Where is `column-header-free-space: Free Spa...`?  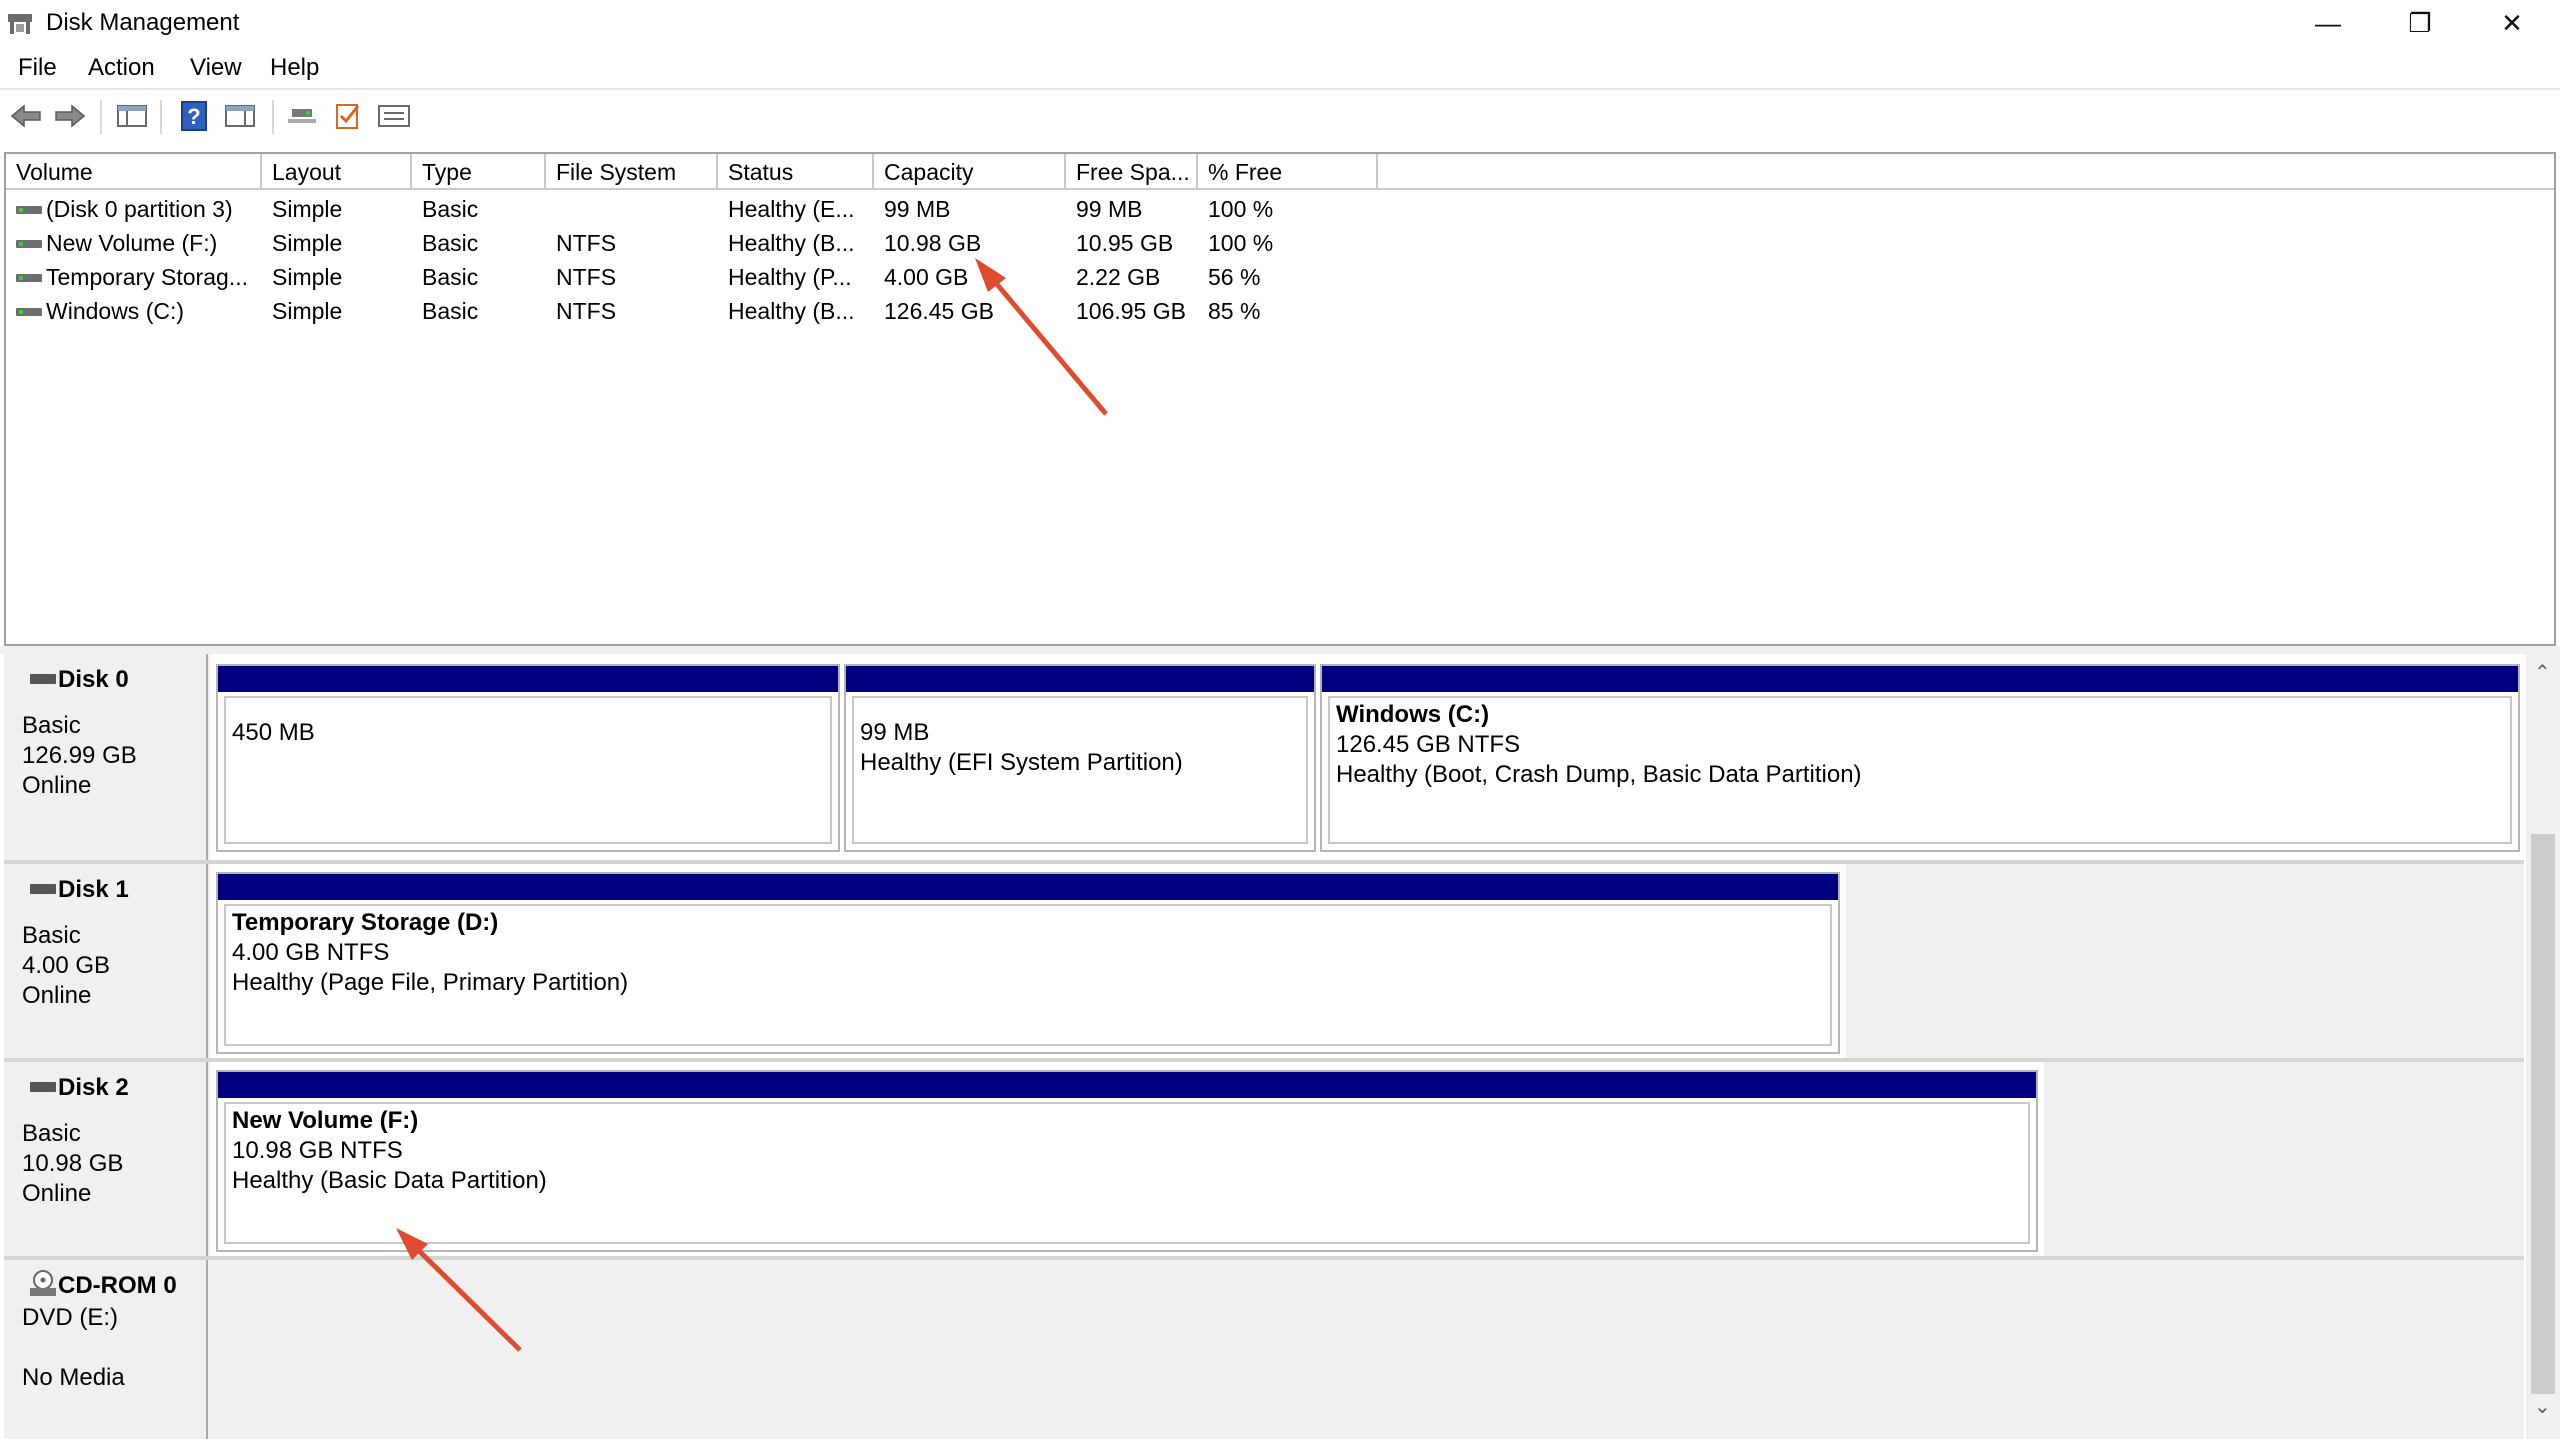
column-header-free-space: Free Spa... is located at coordinates (1132, 172).